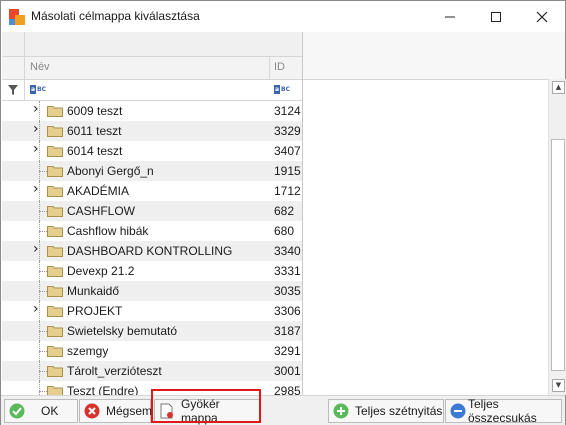 The height and width of the screenshot is (425, 566). Describe the element at coordinates (152, 211) in the screenshot. I see `tree-row: CASHFLOW 682` at that location.